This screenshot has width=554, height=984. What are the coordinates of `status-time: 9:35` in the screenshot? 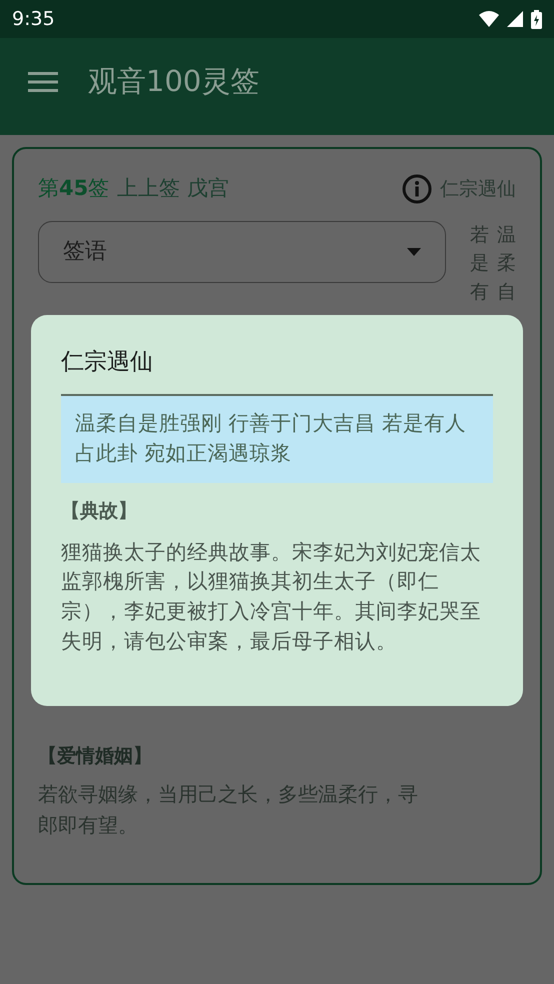 It's located at (33, 19).